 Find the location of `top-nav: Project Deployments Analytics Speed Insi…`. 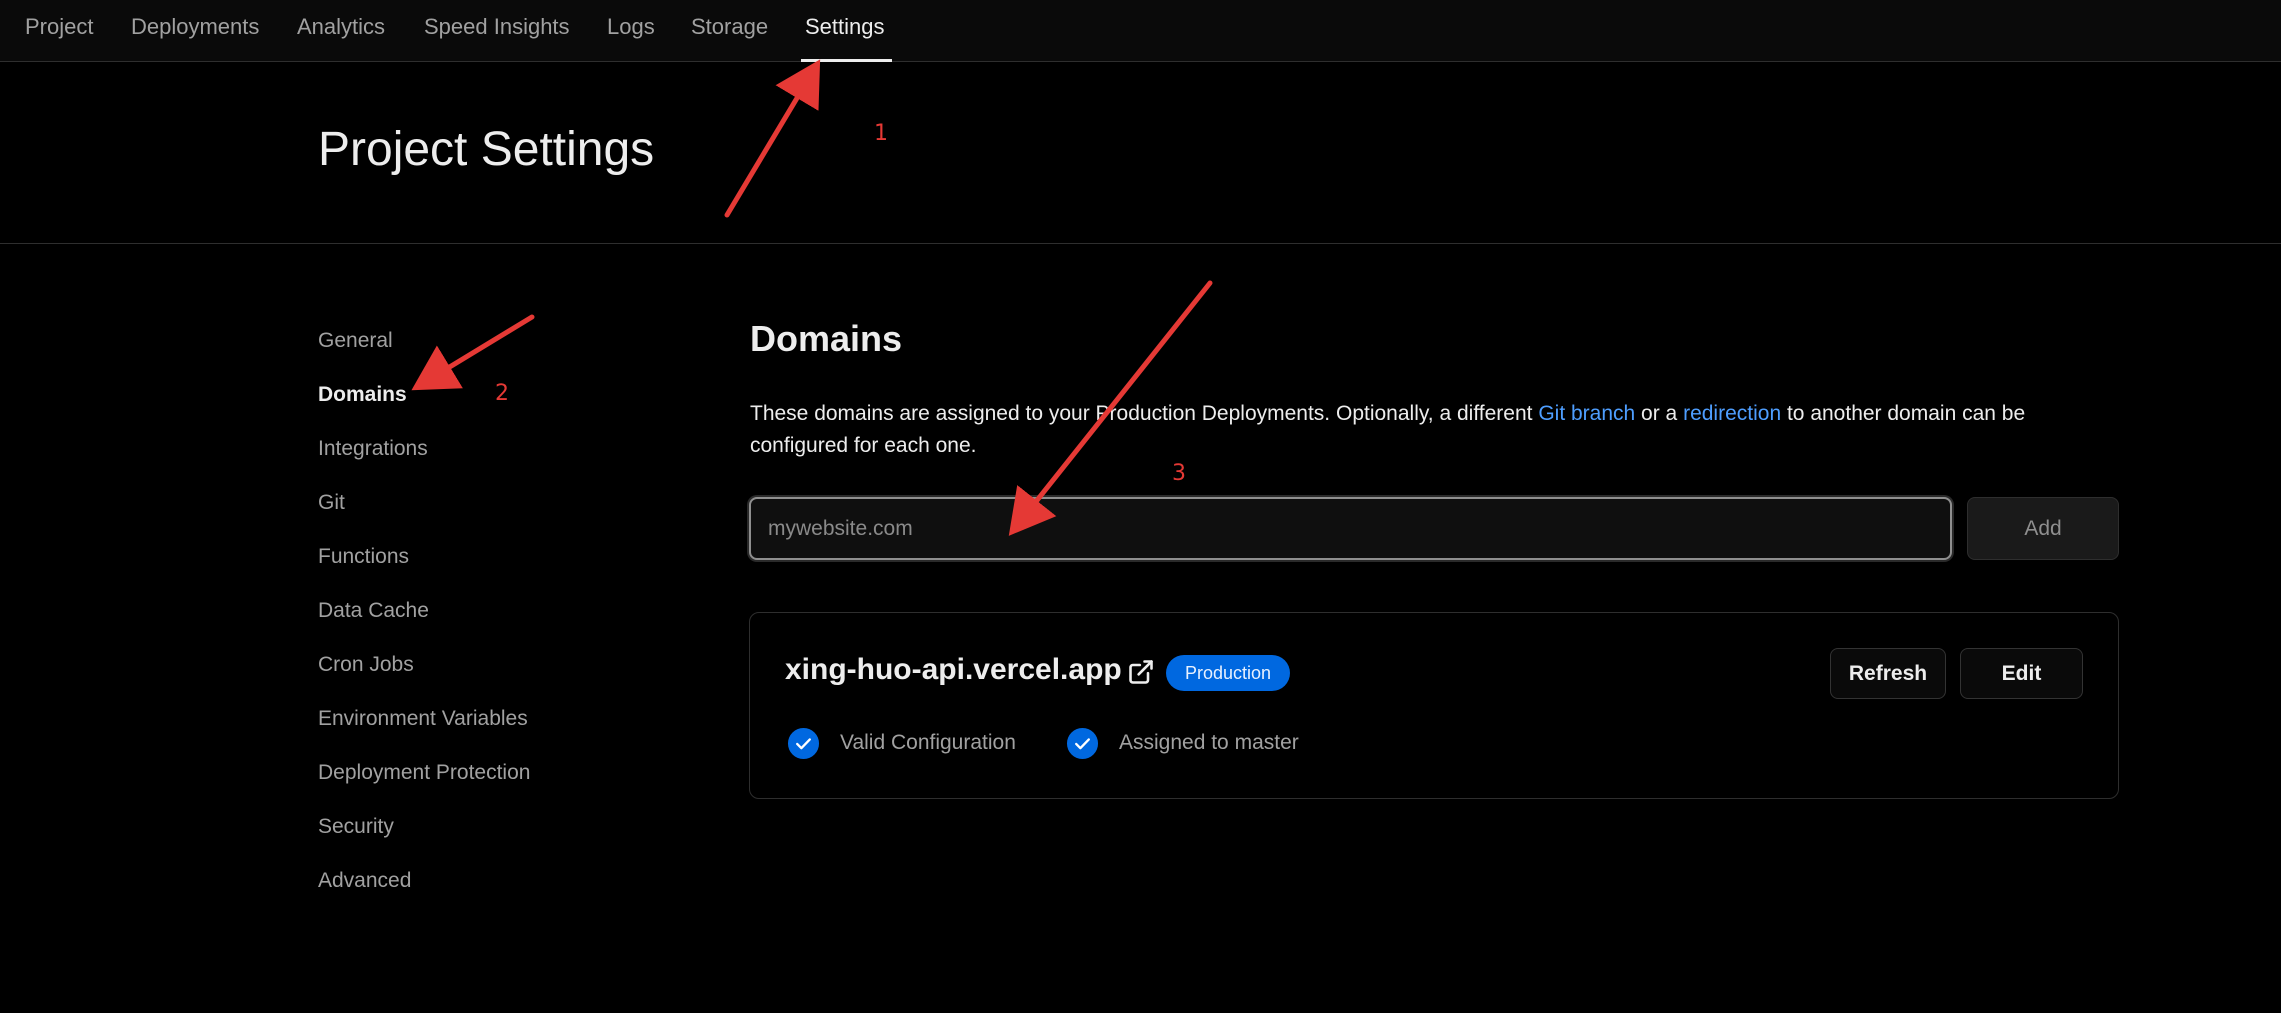

top-nav: Project Deployments Analytics Speed Insi… is located at coordinates (1140, 31).